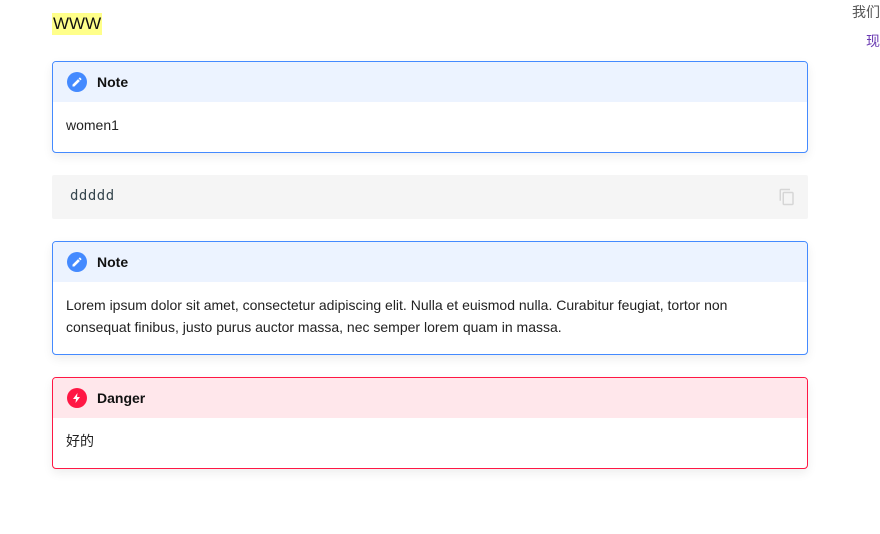 This screenshot has width=880, height=534. Describe the element at coordinates (430, 197) in the screenshot. I see `code-block: ddddd` at that location.